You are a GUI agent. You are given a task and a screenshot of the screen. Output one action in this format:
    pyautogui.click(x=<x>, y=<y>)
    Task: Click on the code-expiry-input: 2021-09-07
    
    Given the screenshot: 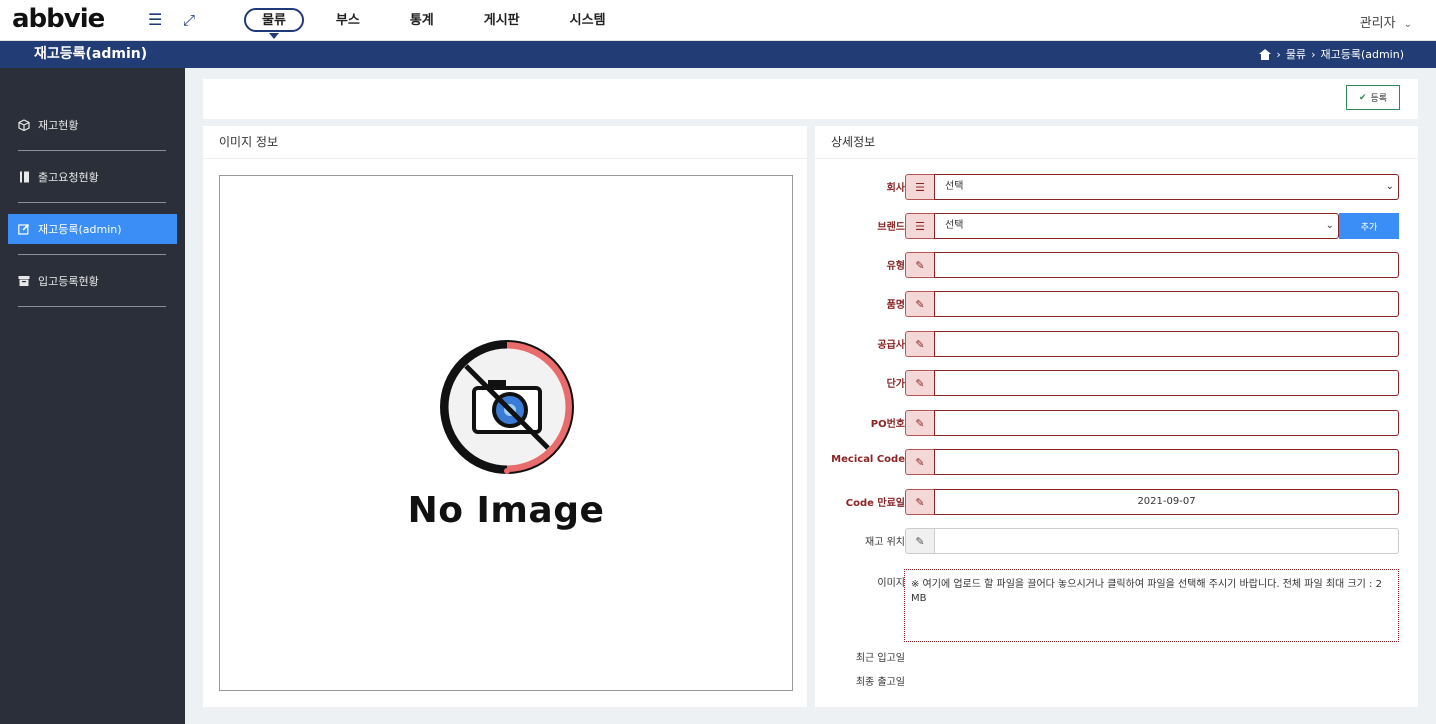 What is the action you would take?
    pyautogui.click(x=1166, y=502)
    